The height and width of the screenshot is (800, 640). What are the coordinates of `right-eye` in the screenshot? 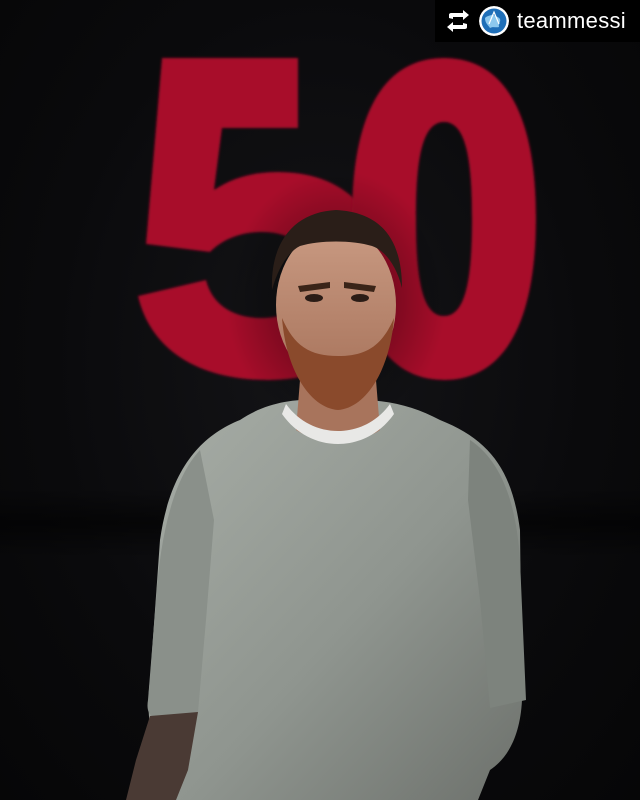 It's located at (360, 298).